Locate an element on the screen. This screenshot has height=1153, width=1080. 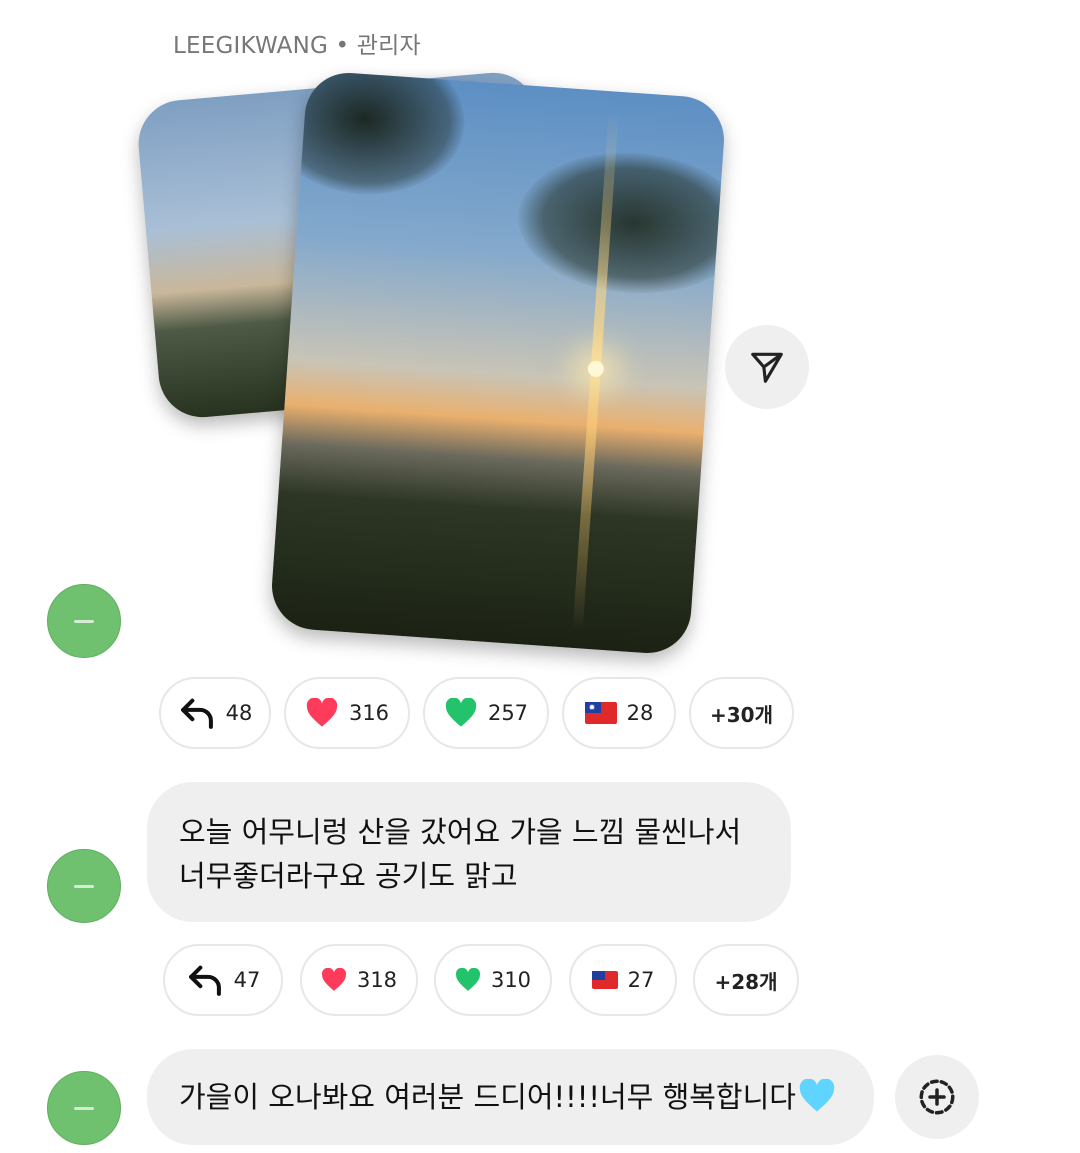
reaction-red-heart: 318 is located at coordinates (359, 980).